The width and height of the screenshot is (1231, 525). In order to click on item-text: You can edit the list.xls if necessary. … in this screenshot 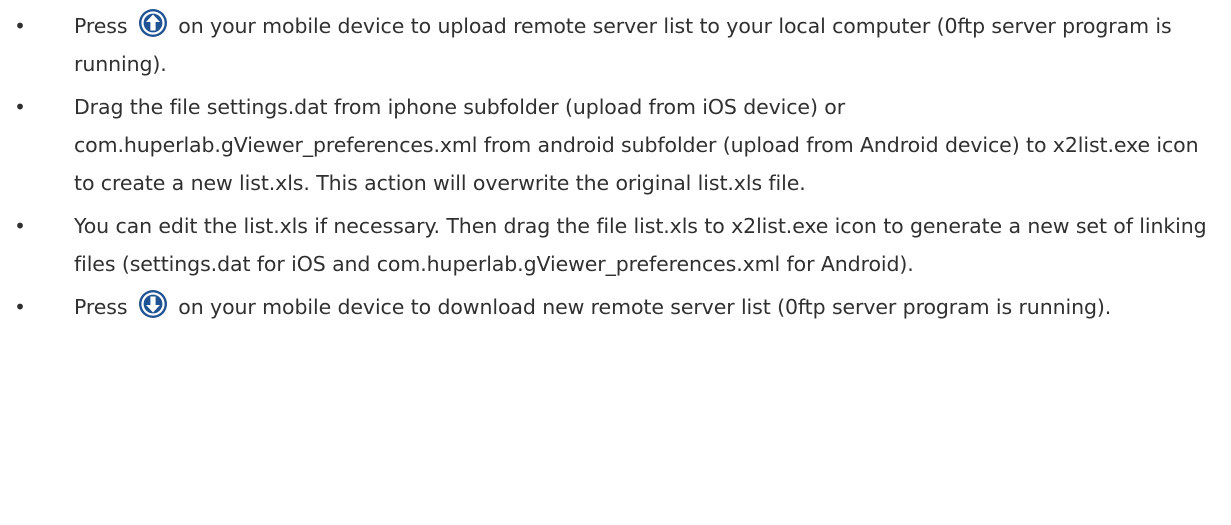, I will do `click(640, 245)`.